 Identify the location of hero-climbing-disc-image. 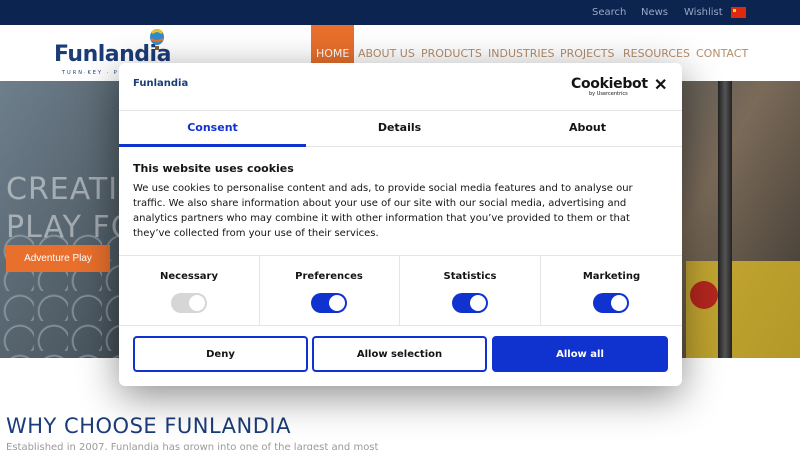
(704, 295).